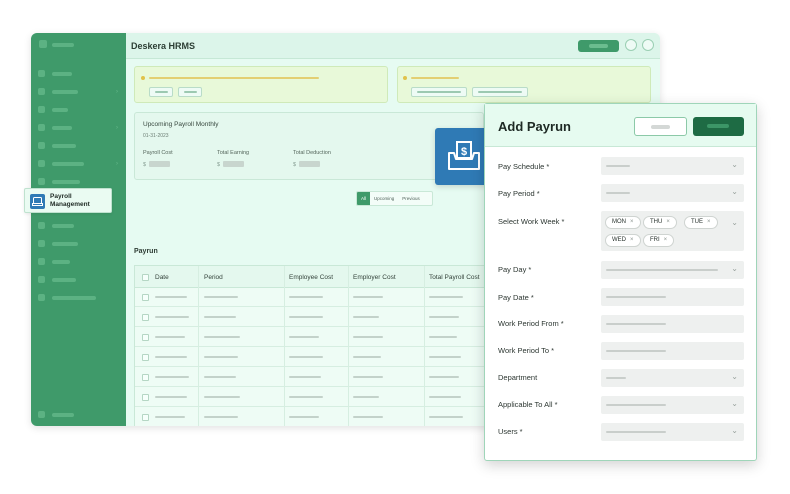  What do you see at coordinates (63, 45) in the screenshot?
I see `app-logo-text-placeholder` at bounding box center [63, 45].